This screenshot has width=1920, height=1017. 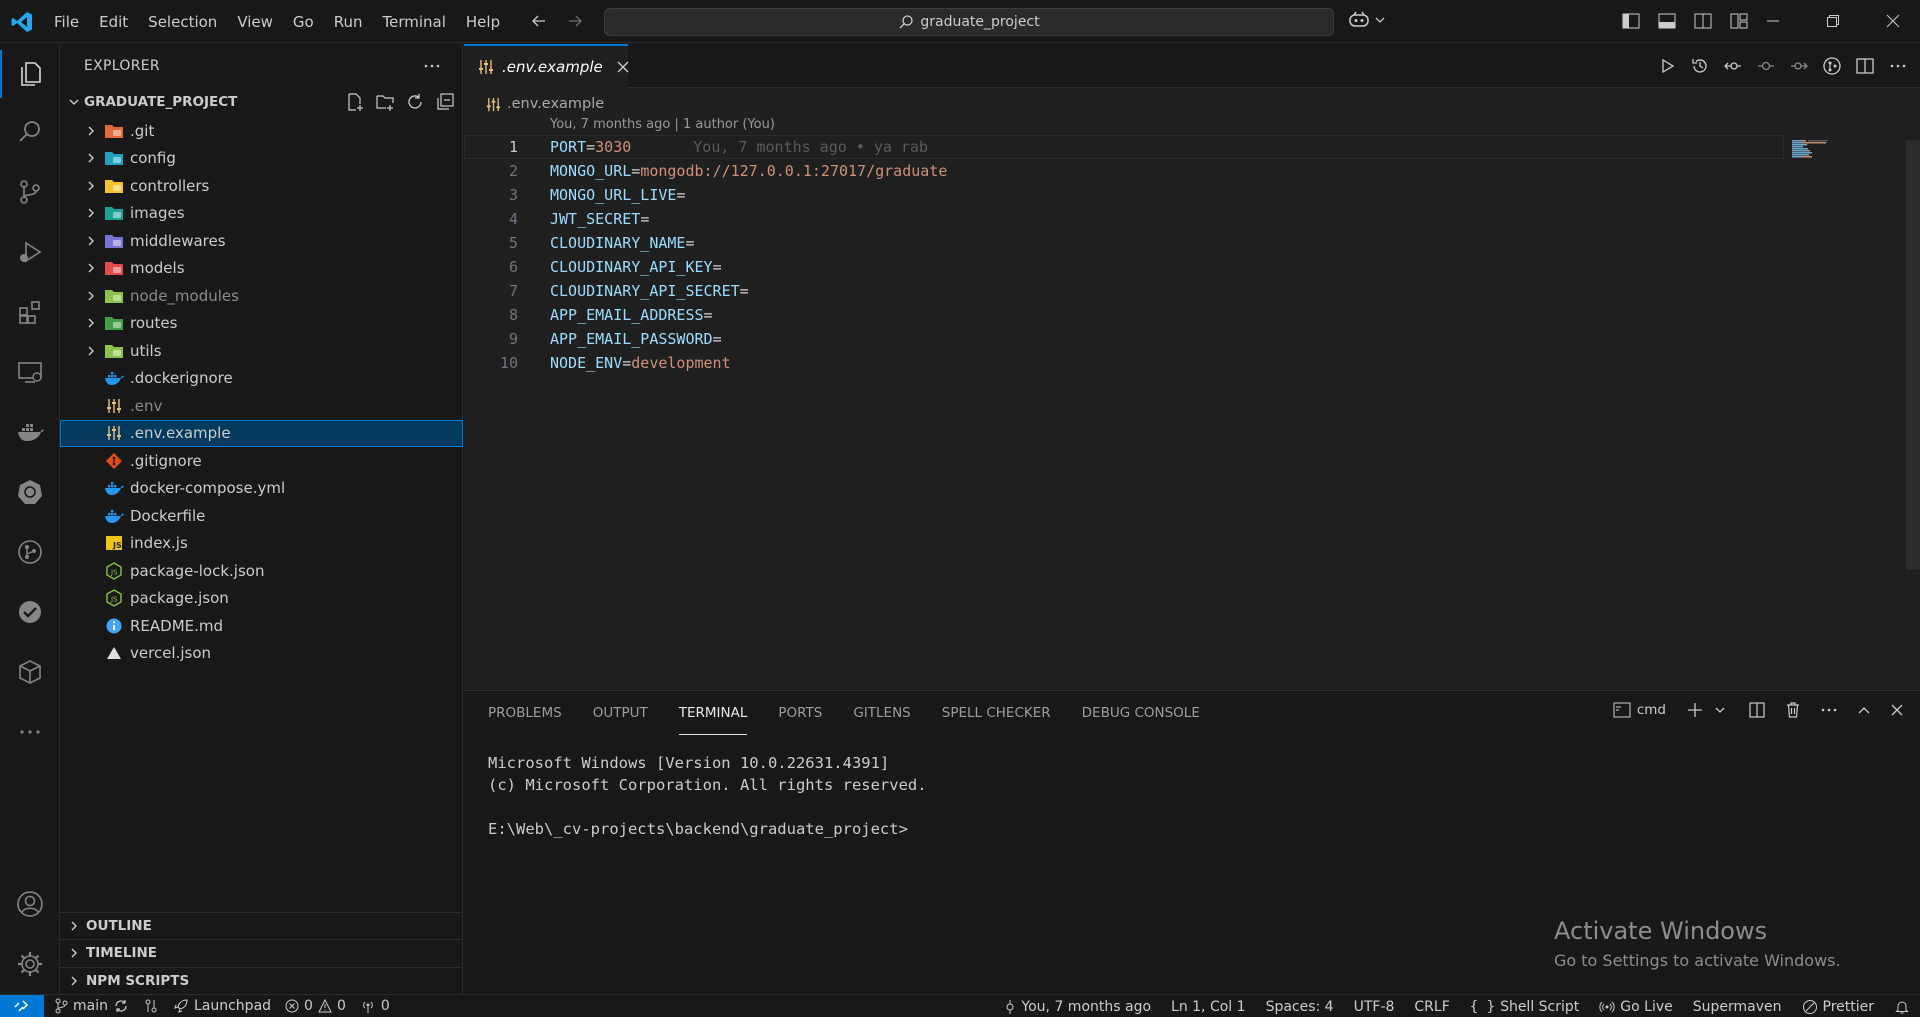 I want to click on section-timeline: TIMELINE, so click(x=261, y=953).